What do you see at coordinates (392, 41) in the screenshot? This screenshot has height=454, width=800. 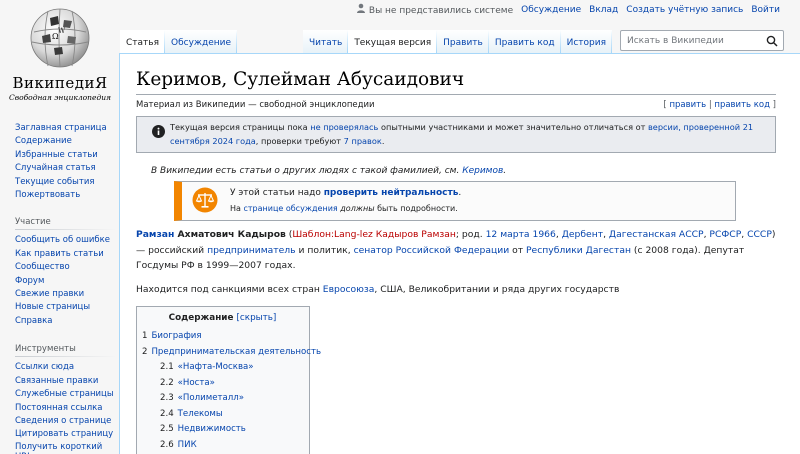 I see `tab-current-version: Текущая версия` at bounding box center [392, 41].